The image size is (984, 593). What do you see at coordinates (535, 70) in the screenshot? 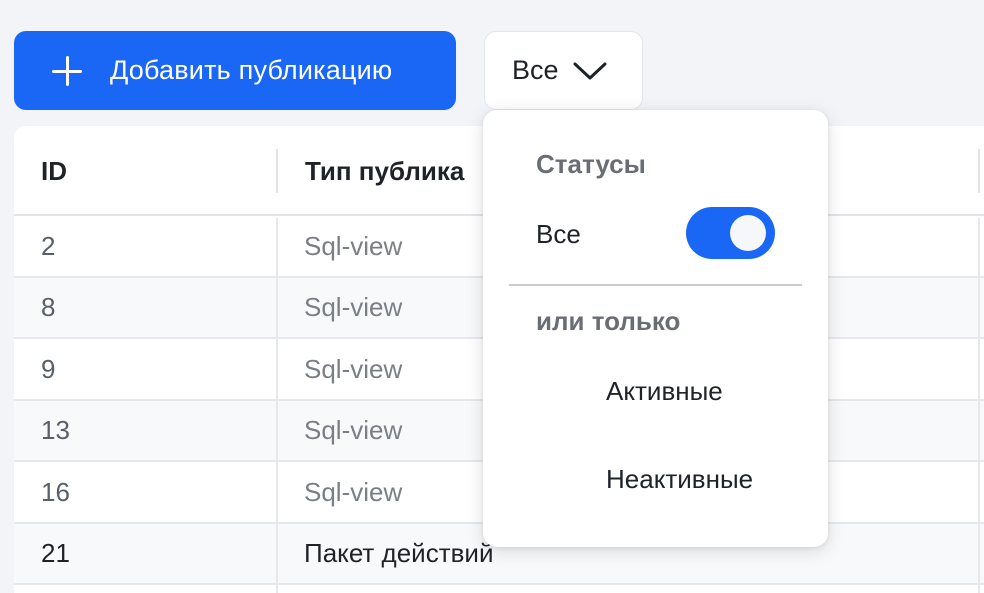
I see `status-filter-label: Все` at bounding box center [535, 70].